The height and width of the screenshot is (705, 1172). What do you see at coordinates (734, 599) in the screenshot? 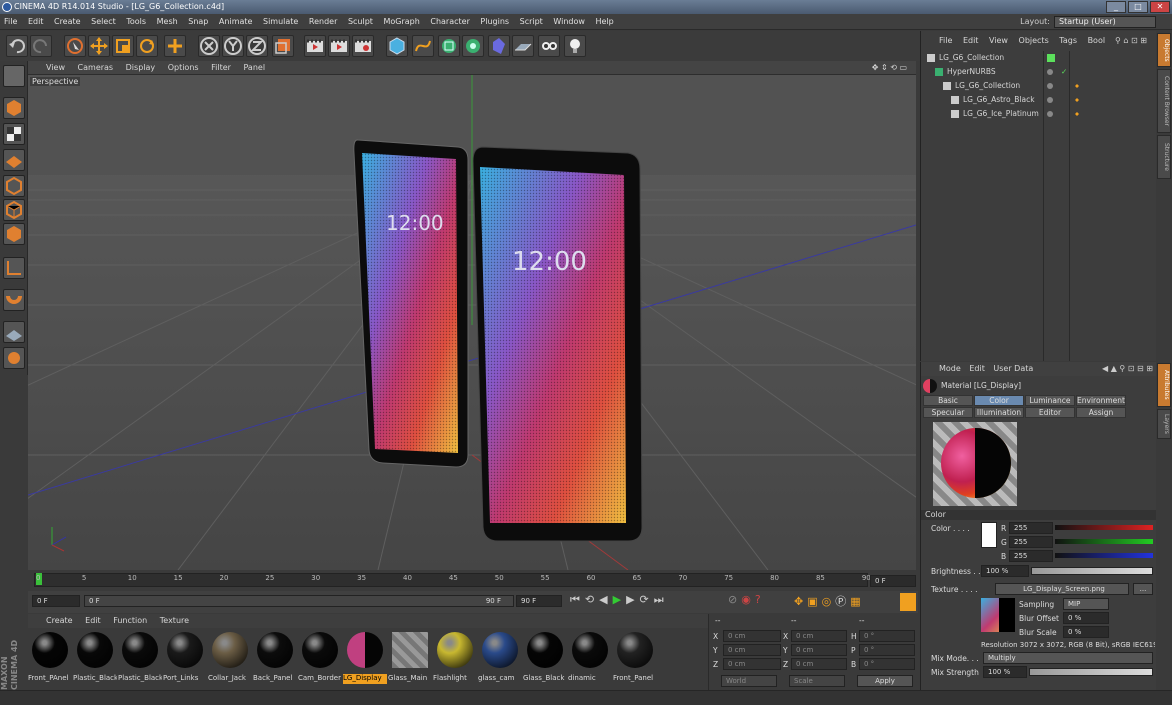
I see `keyframe-icon: ⊘` at bounding box center [734, 599].